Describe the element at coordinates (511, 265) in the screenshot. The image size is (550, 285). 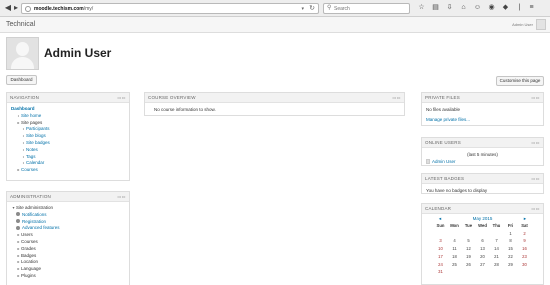
I see `calendar-day: 29` at that location.